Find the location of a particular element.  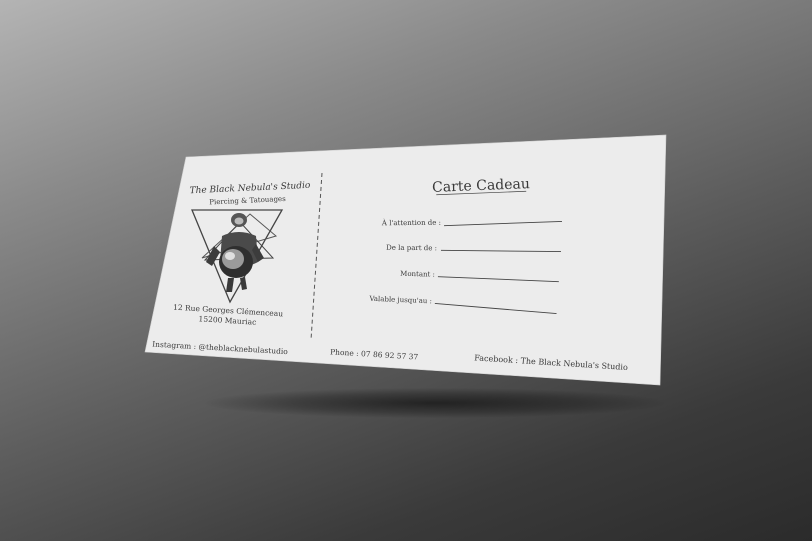

field-label-recipient: À l'attention de : is located at coordinates (411, 223).